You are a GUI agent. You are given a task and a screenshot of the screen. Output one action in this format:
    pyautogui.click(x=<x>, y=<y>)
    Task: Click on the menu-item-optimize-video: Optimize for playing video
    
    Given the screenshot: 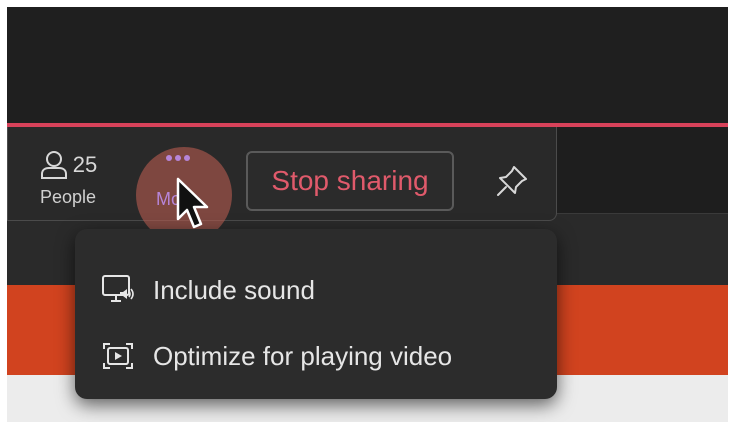 What is the action you would take?
    pyautogui.click(x=276, y=356)
    